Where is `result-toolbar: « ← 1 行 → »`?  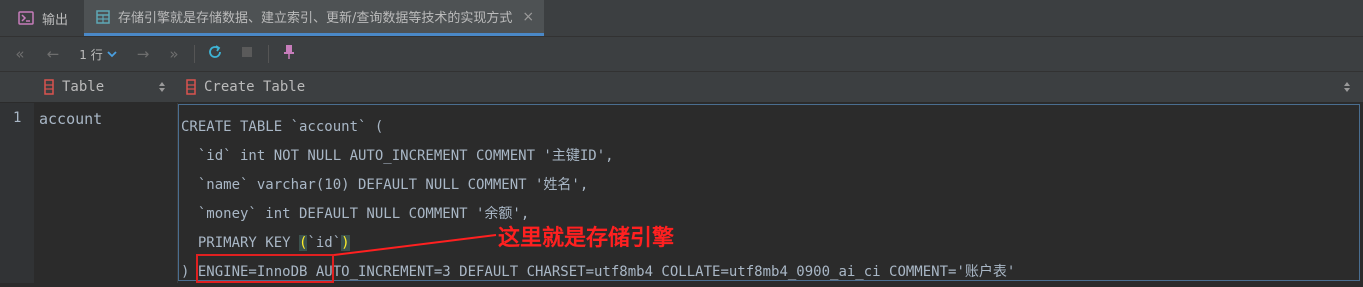 result-toolbar: « ← 1 行 → » is located at coordinates (681, 54).